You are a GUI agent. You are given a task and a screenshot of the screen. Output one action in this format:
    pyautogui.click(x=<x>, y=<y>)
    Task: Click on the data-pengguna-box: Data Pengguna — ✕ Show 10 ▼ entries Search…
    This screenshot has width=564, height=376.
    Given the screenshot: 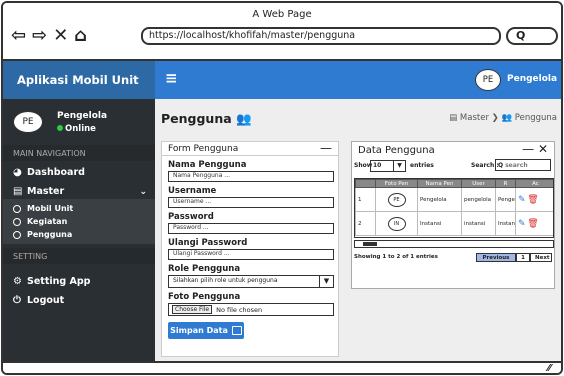 What is the action you would take?
    pyautogui.click(x=453, y=215)
    